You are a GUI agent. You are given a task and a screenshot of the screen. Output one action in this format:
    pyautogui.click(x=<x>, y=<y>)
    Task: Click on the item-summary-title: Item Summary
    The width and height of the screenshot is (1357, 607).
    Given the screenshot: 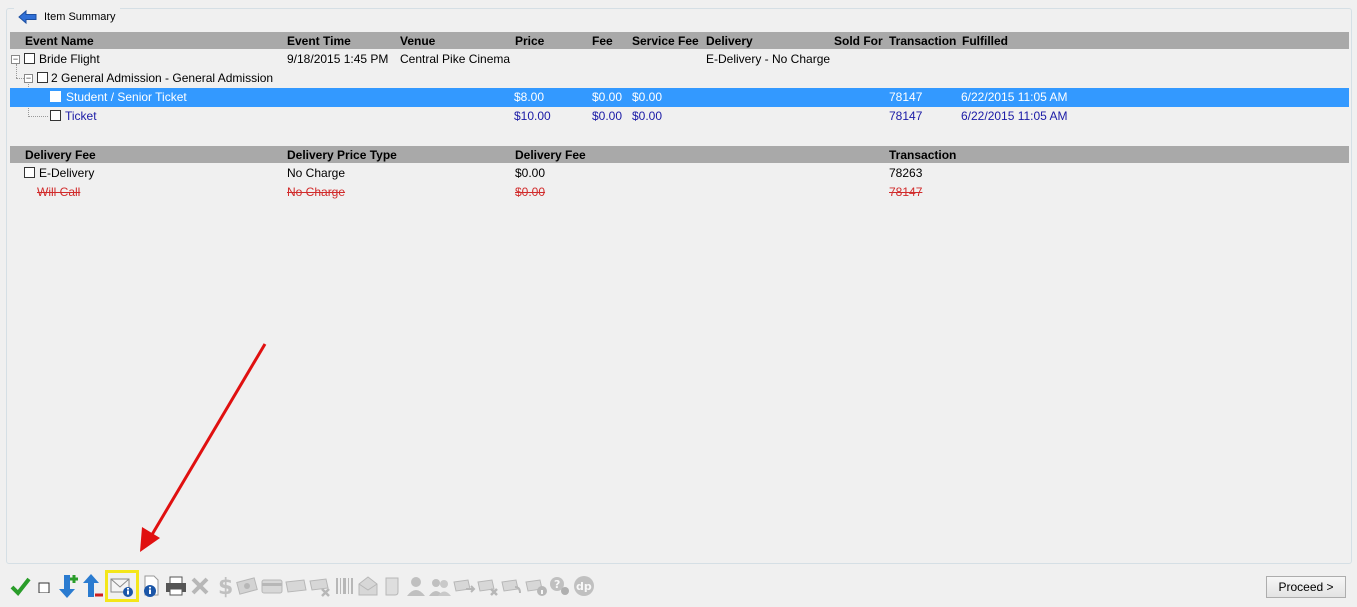 What is the action you would take?
    pyautogui.click(x=67, y=17)
    